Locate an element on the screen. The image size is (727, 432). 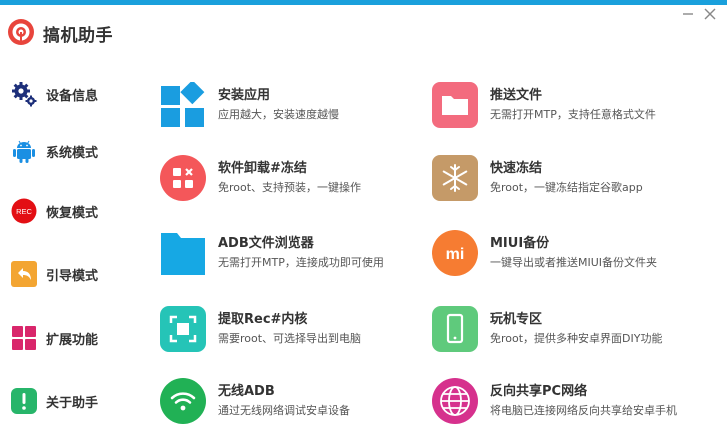
feature-title: MIUI备份 is located at coordinates (520, 243).